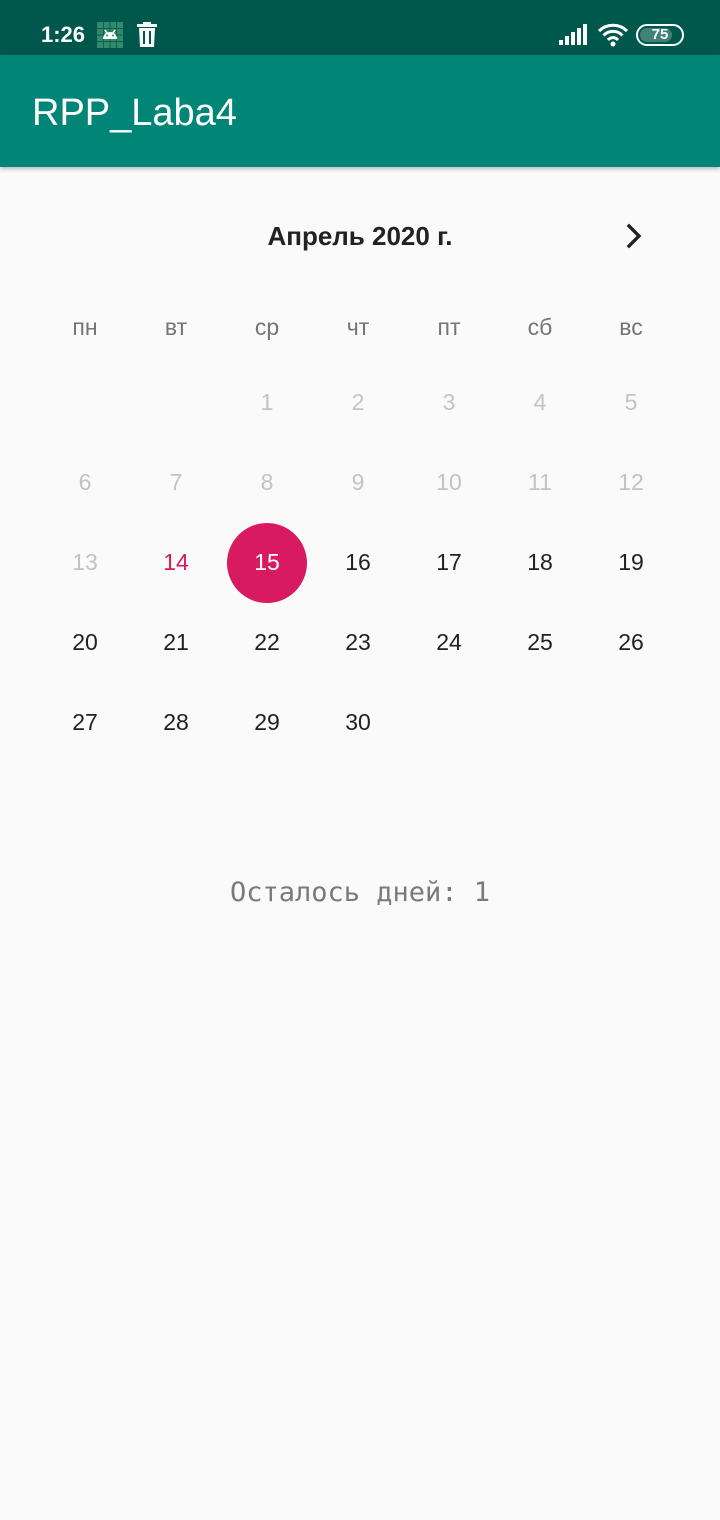 This screenshot has width=720, height=1520. I want to click on calendar-day: 19, so click(631, 562).